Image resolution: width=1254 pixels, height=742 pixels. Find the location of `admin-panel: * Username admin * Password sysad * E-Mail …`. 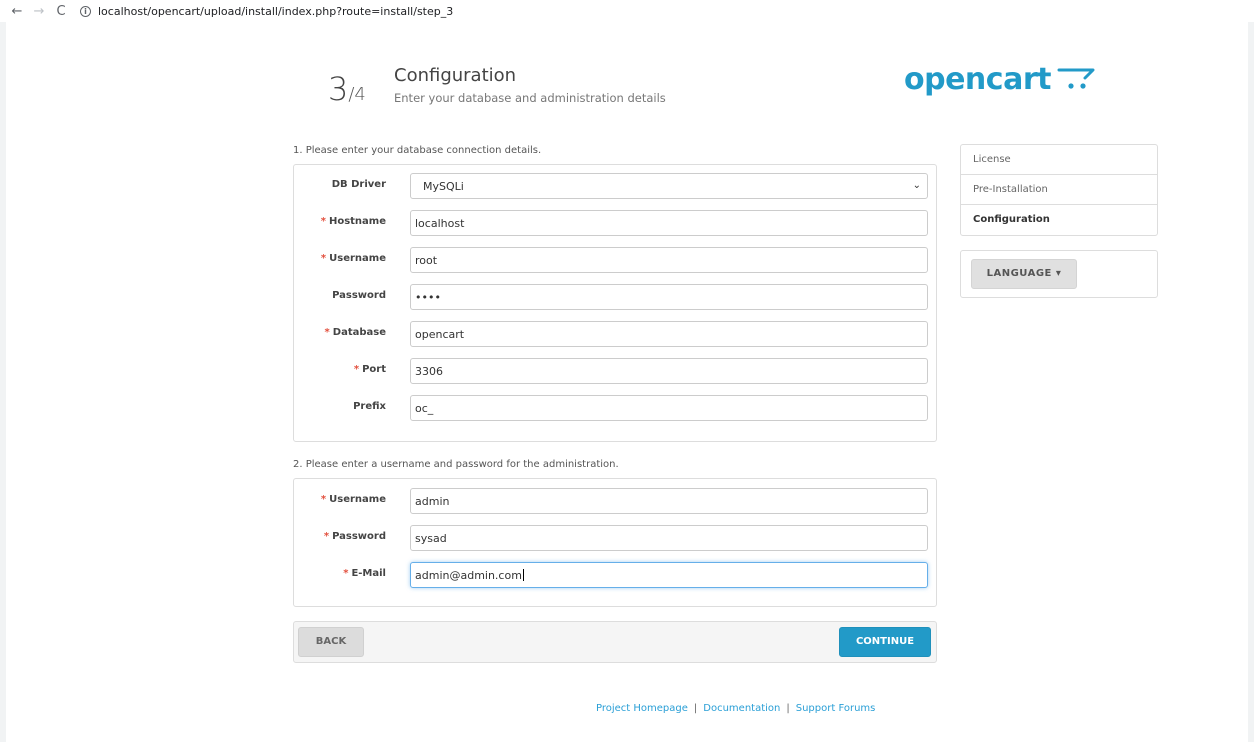

admin-panel: * Username admin * Password sysad * E-Mail … is located at coordinates (615, 542).